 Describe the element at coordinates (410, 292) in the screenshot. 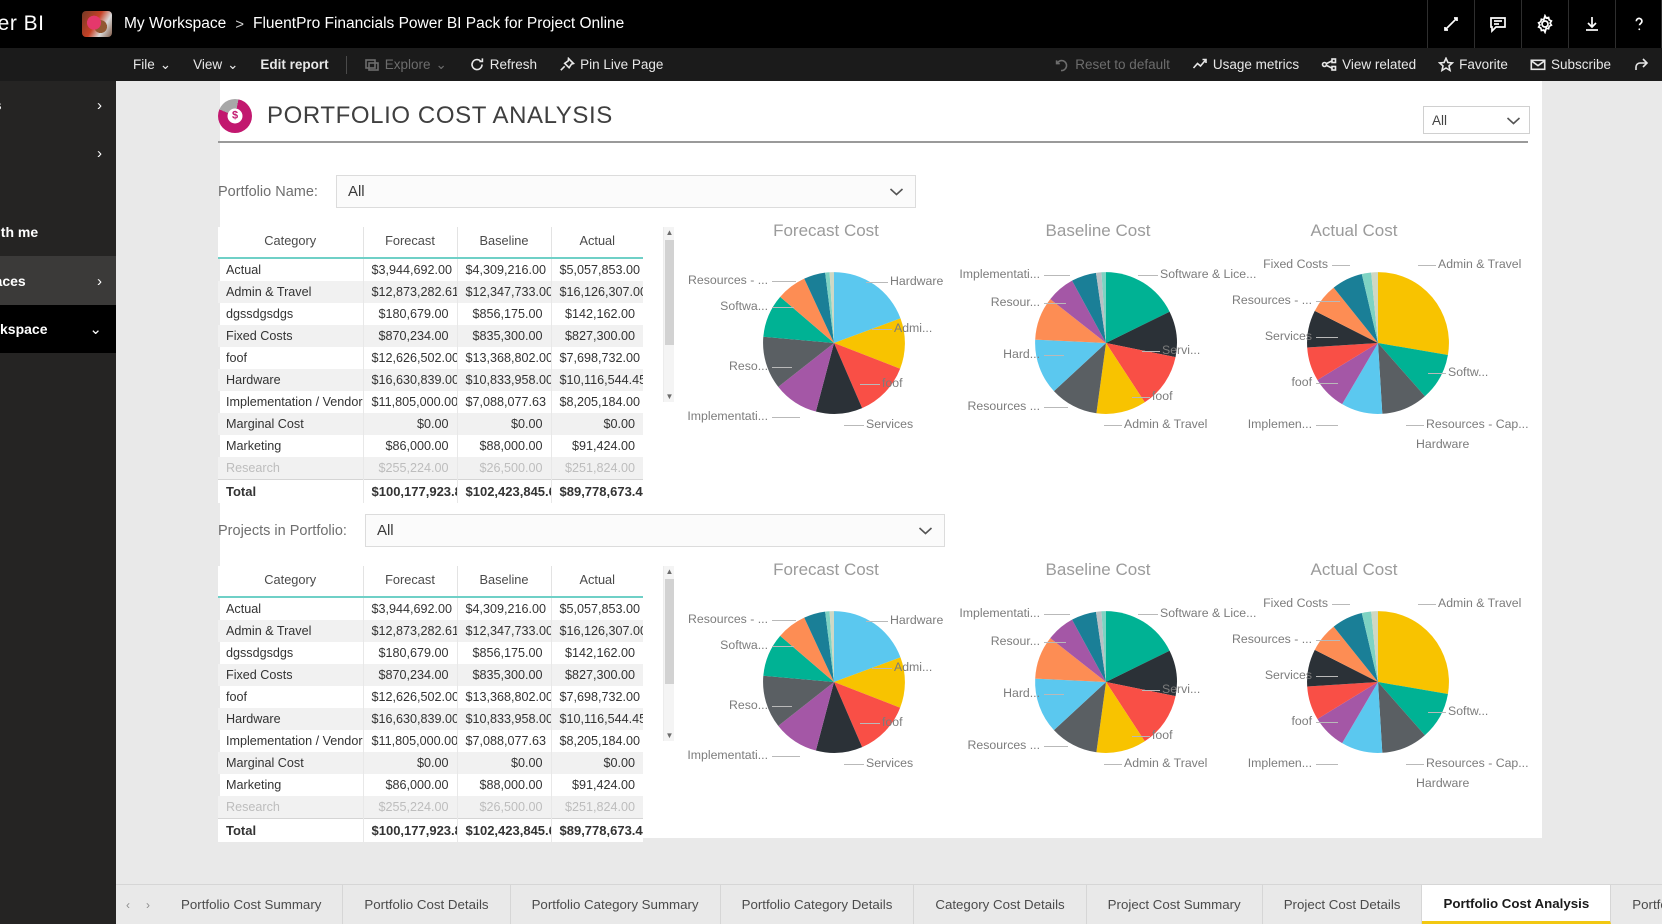

I see `cell-forecast: $12,873,282.61` at that location.